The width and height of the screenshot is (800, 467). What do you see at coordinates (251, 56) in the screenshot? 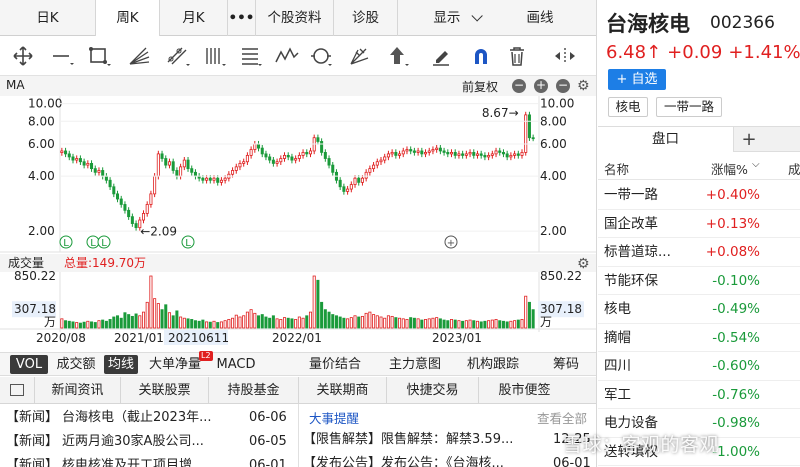
I see `fibonacci-tool` at bounding box center [251, 56].